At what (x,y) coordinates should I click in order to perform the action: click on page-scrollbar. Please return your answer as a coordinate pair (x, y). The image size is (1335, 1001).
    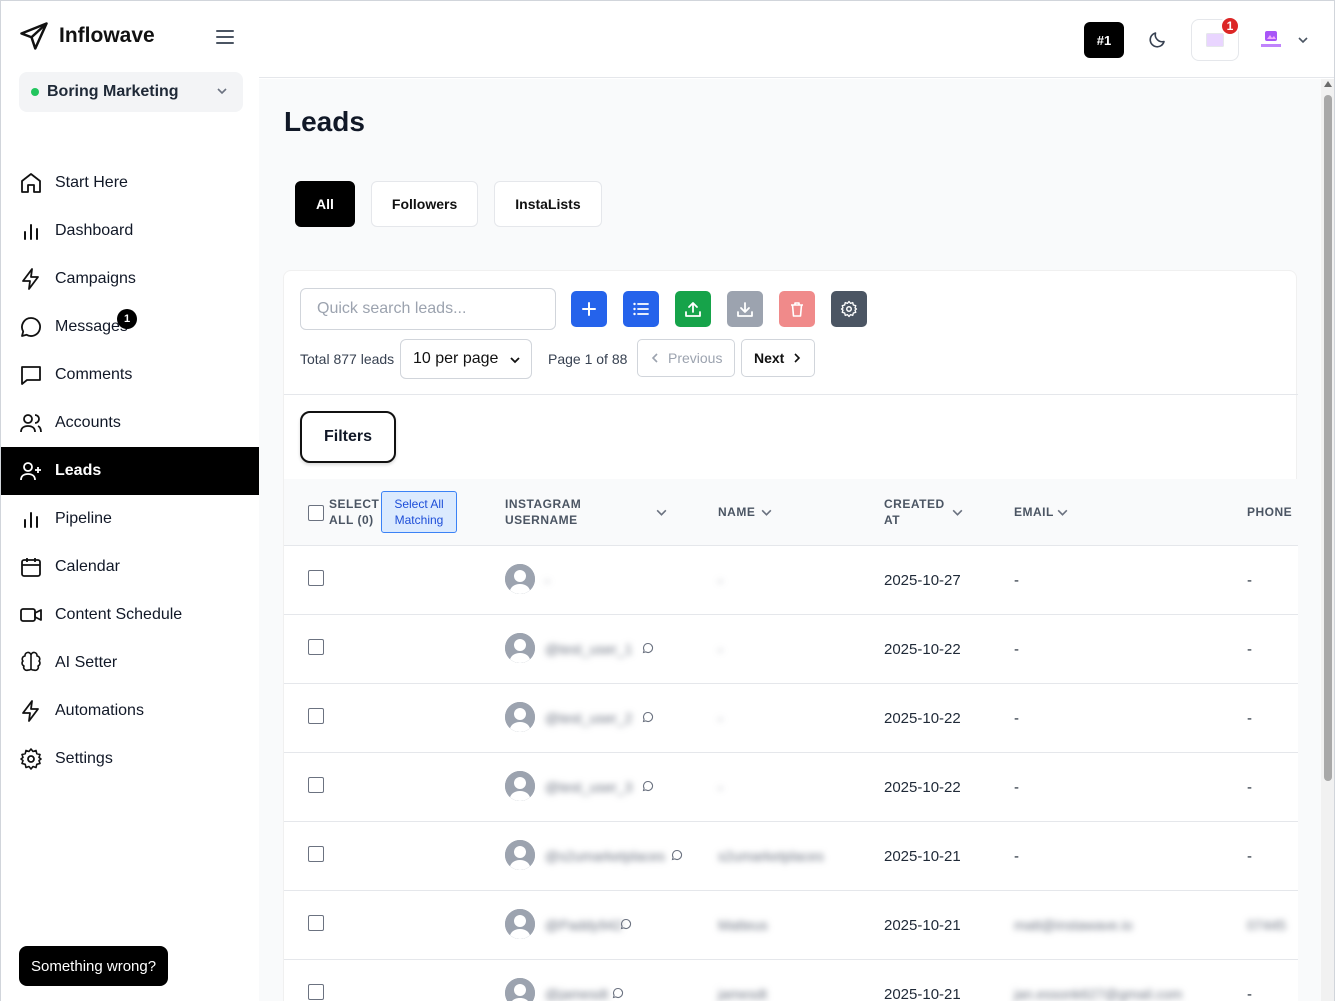
    Looking at the image, I should click on (1327, 540).